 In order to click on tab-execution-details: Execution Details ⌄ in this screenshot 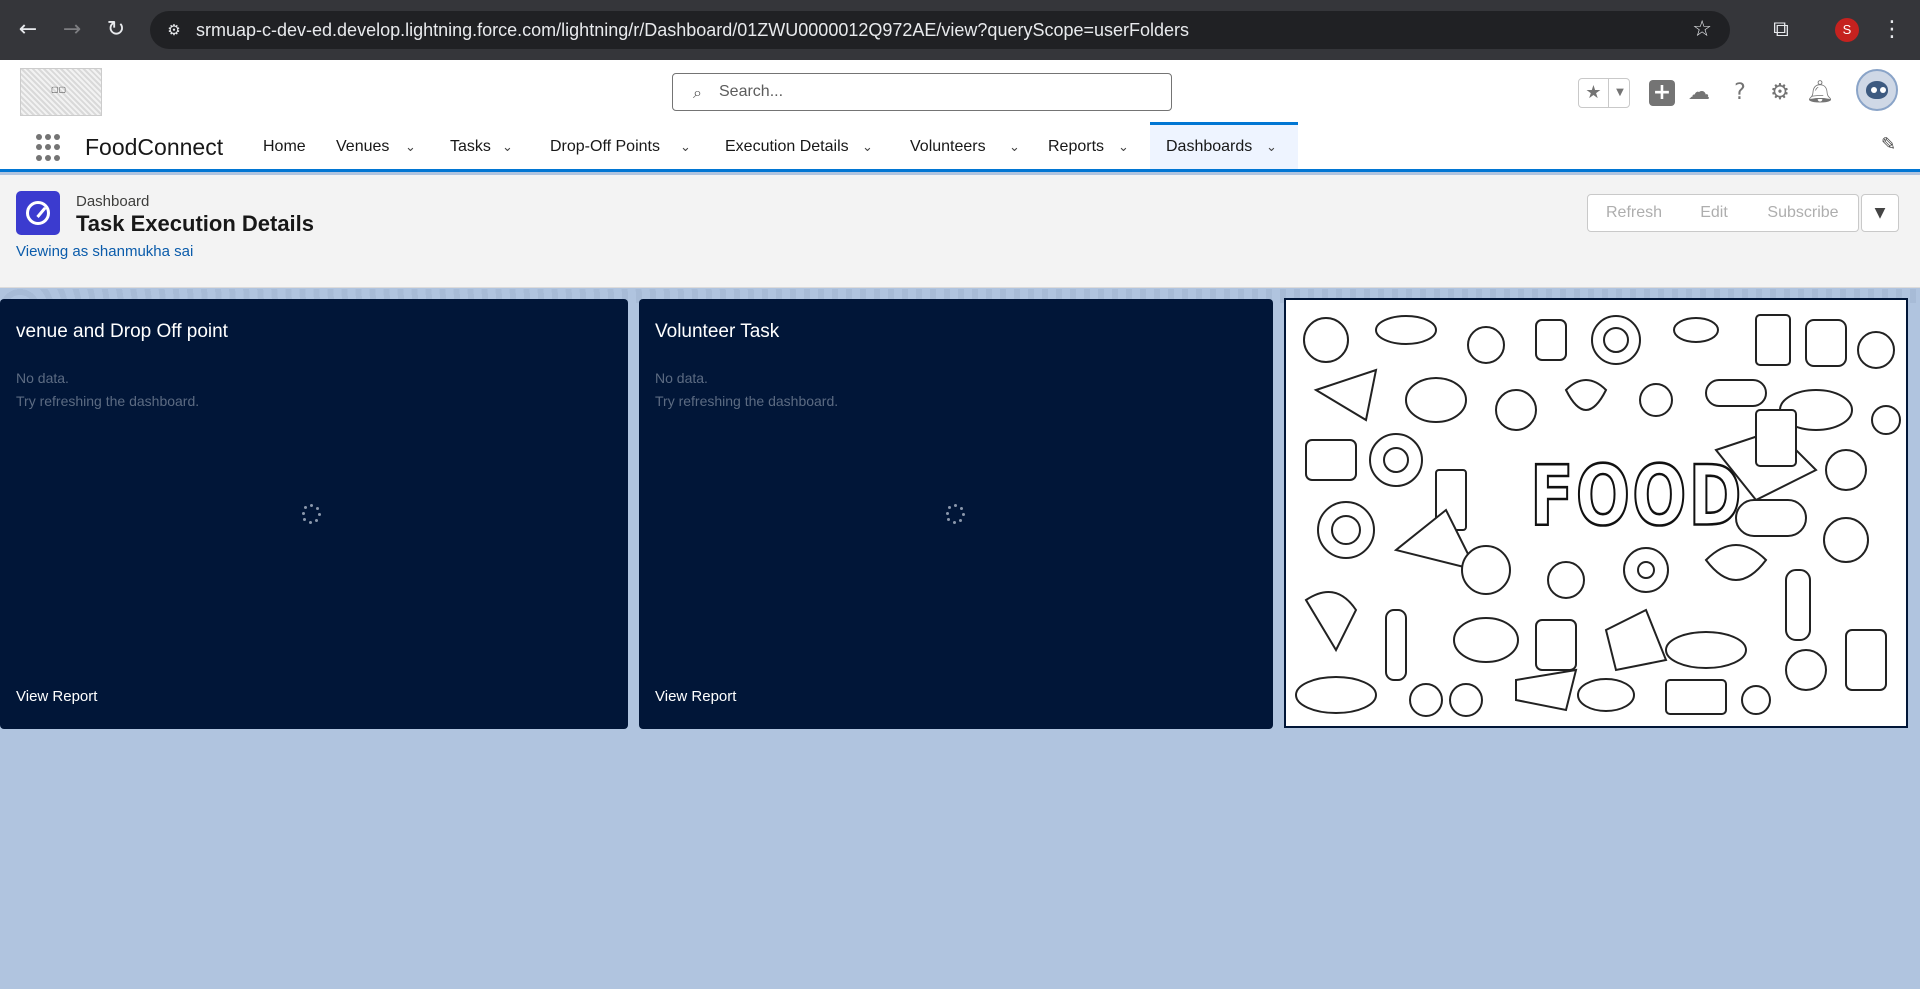, I will do `click(805, 145)`.